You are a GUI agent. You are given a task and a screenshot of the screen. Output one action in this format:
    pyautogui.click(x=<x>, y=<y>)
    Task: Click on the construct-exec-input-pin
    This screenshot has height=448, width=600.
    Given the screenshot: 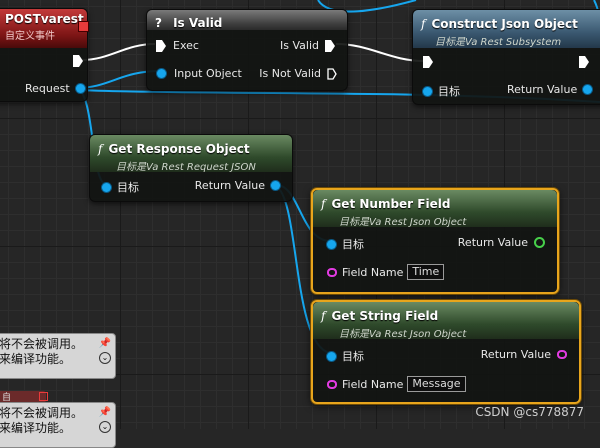 What is the action you would take?
    pyautogui.click(x=428, y=62)
    